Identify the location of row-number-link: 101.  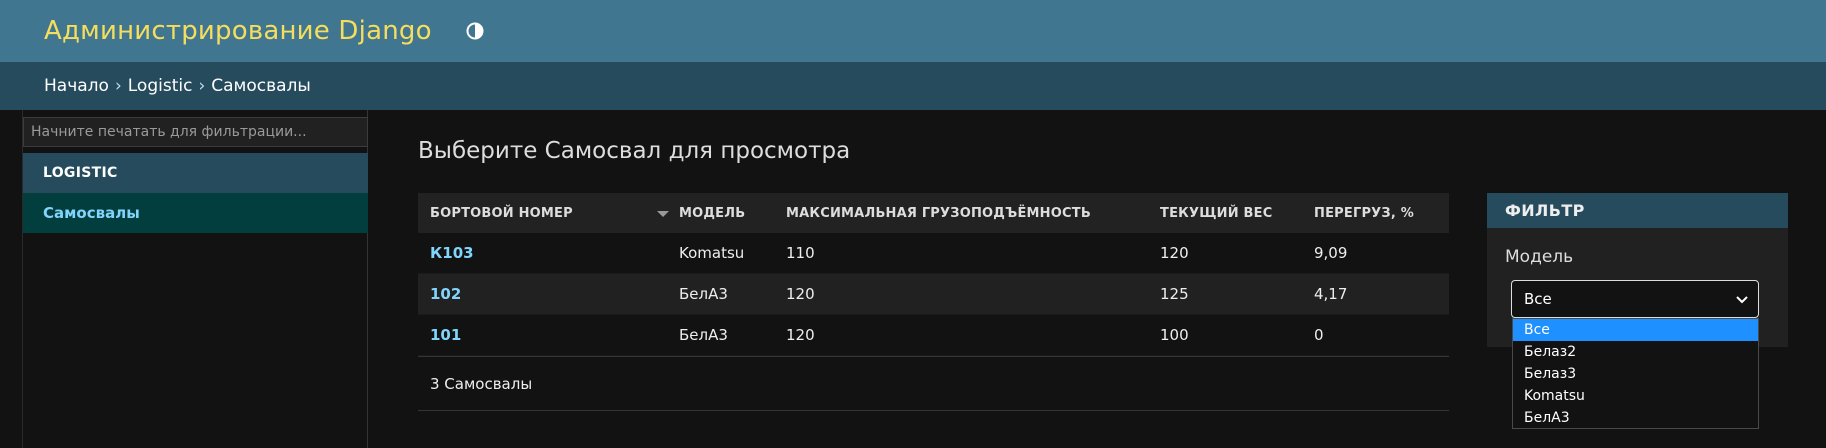
(445, 335).